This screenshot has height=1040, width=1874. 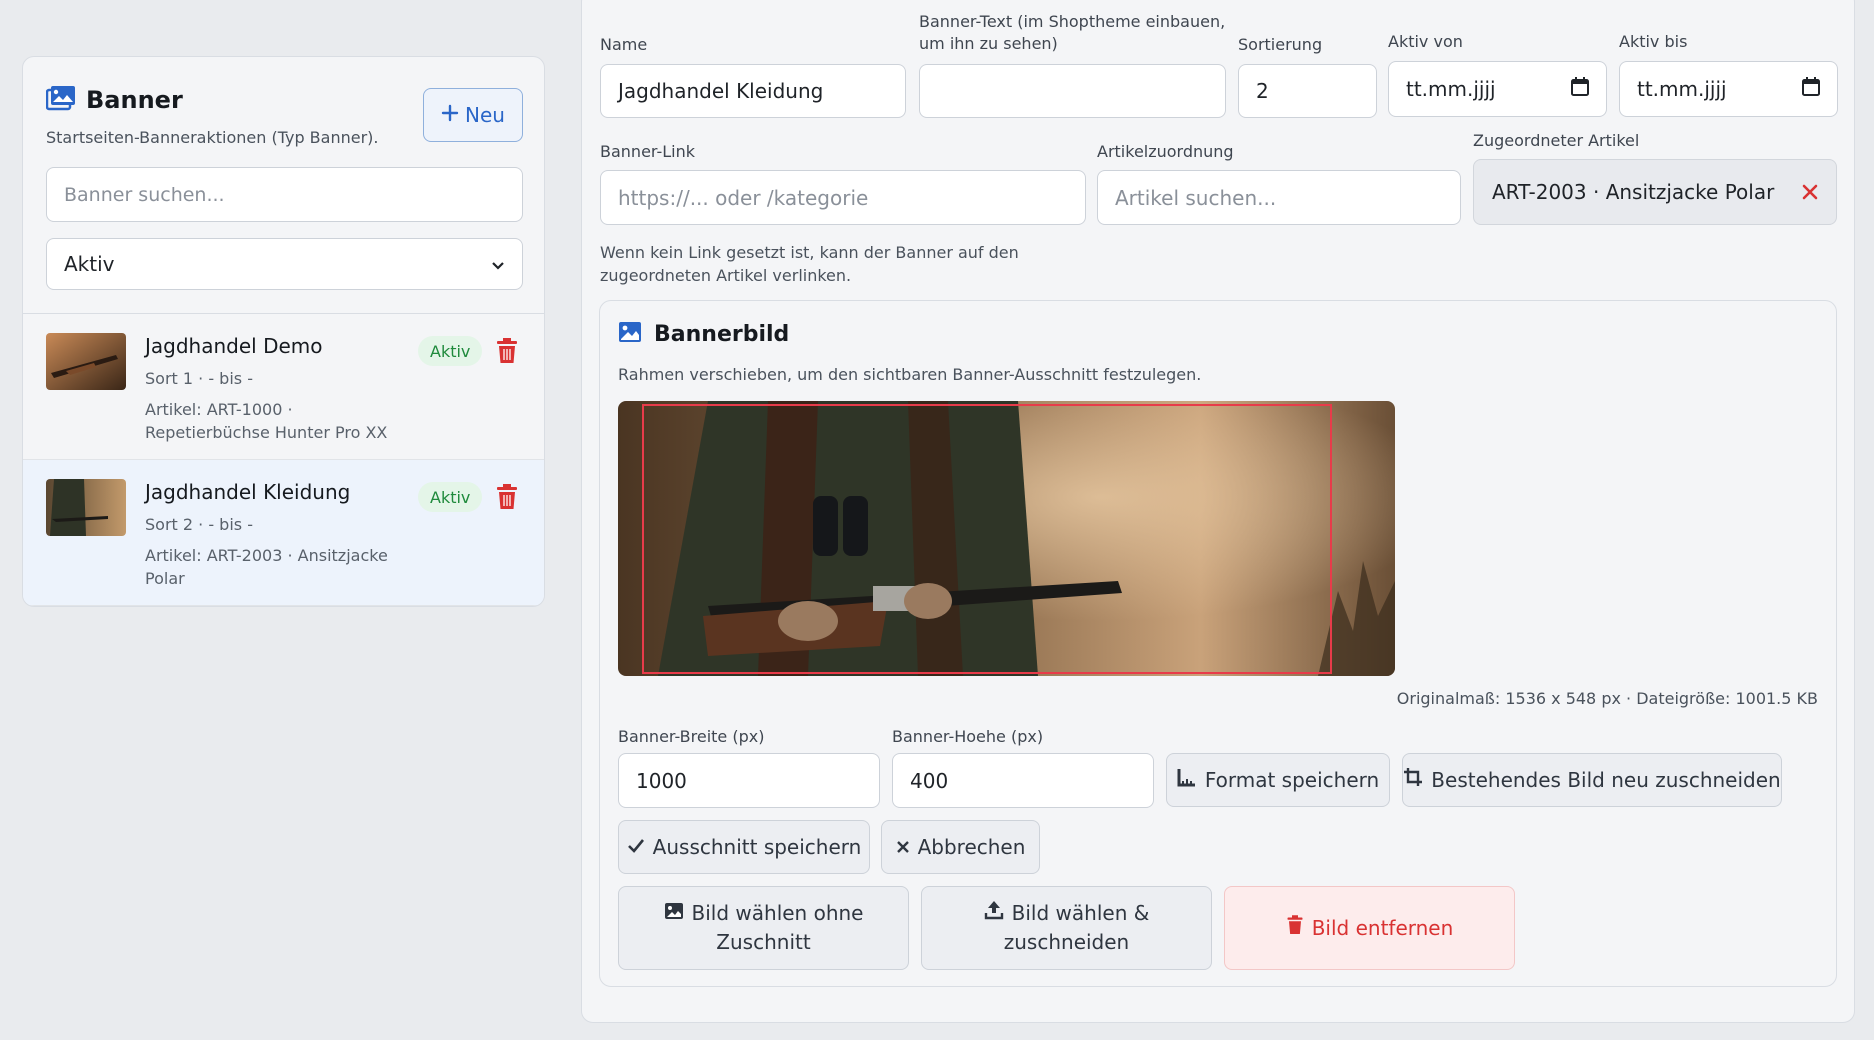 I want to click on name-label: Name, so click(x=624, y=44).